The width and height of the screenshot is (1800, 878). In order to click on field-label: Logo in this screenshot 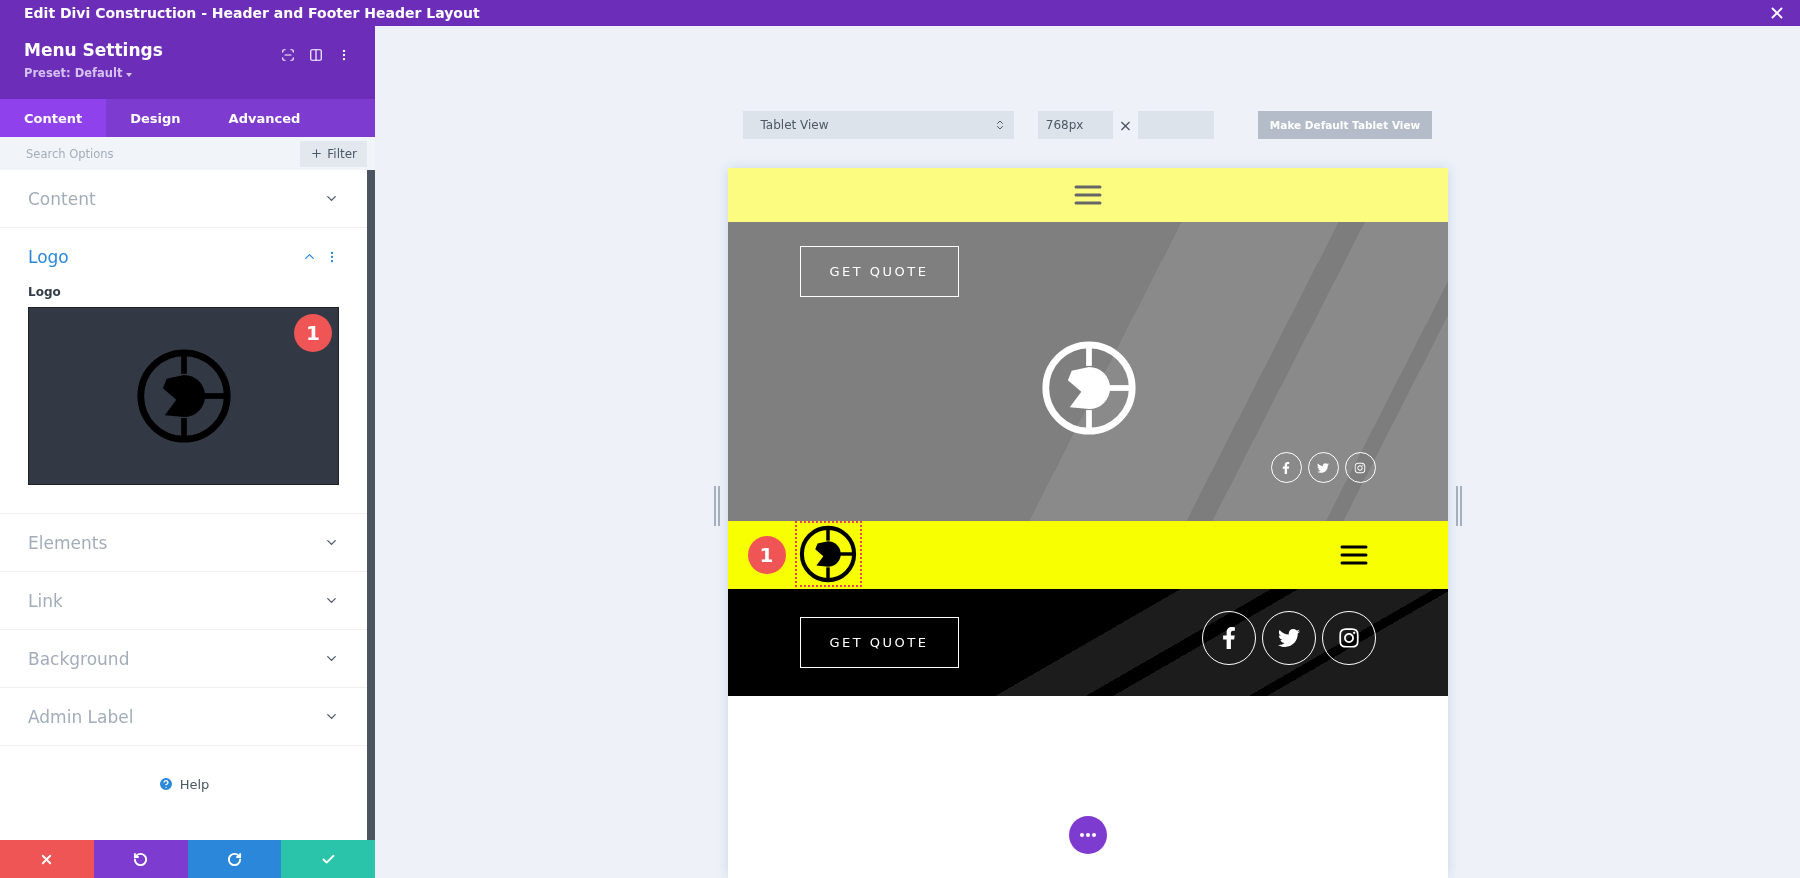, I will do `click(45, 292)`.